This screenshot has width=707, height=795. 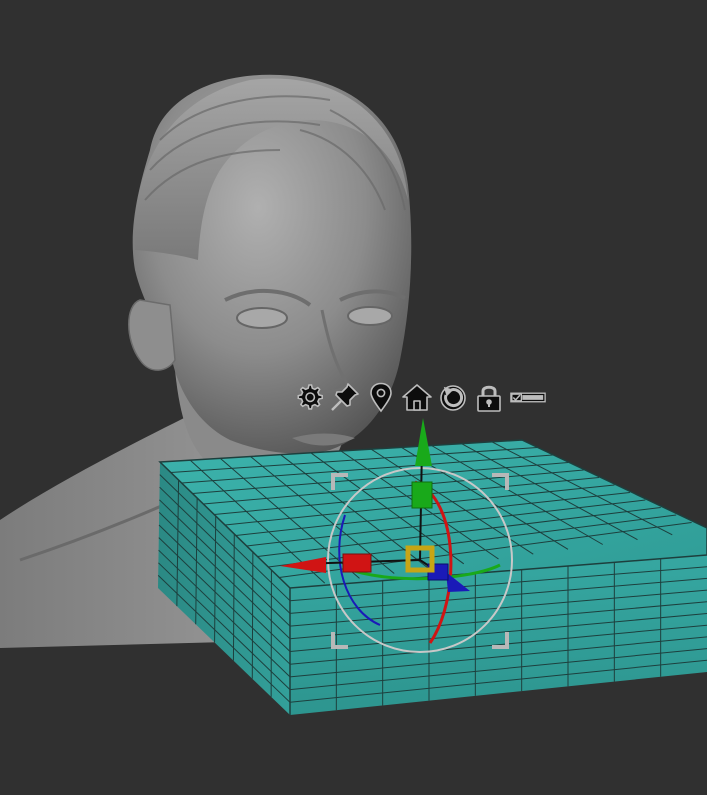 I want to click on gear-icon, so click(x=310, y=397).